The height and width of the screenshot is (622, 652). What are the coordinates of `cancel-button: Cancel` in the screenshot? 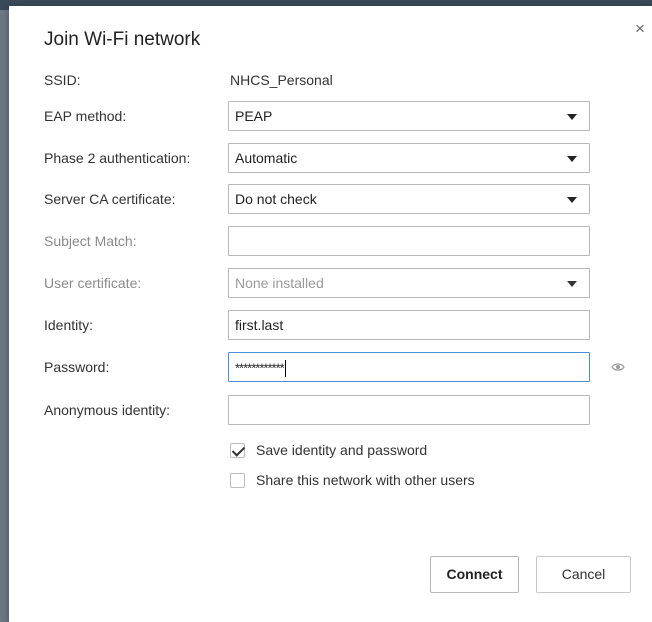 It's located at (583, 574).